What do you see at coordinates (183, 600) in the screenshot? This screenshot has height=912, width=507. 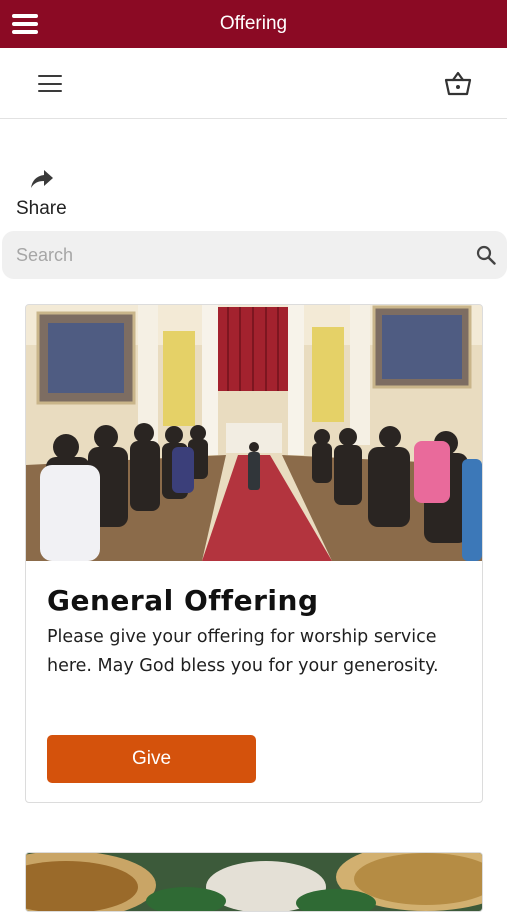 I see `offering-title: General Offering` at bounding box center [183, 600].